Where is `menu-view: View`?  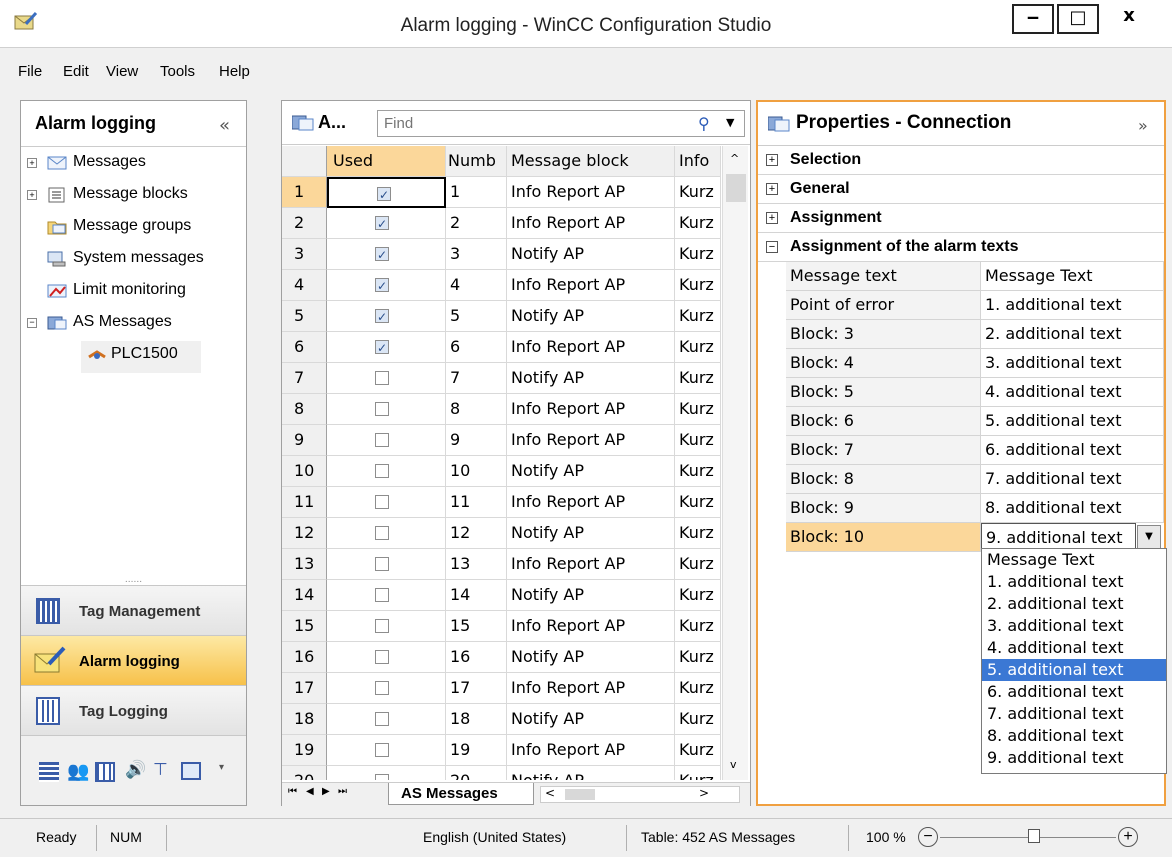
menu-view: View is located at coordinates (122, 71).